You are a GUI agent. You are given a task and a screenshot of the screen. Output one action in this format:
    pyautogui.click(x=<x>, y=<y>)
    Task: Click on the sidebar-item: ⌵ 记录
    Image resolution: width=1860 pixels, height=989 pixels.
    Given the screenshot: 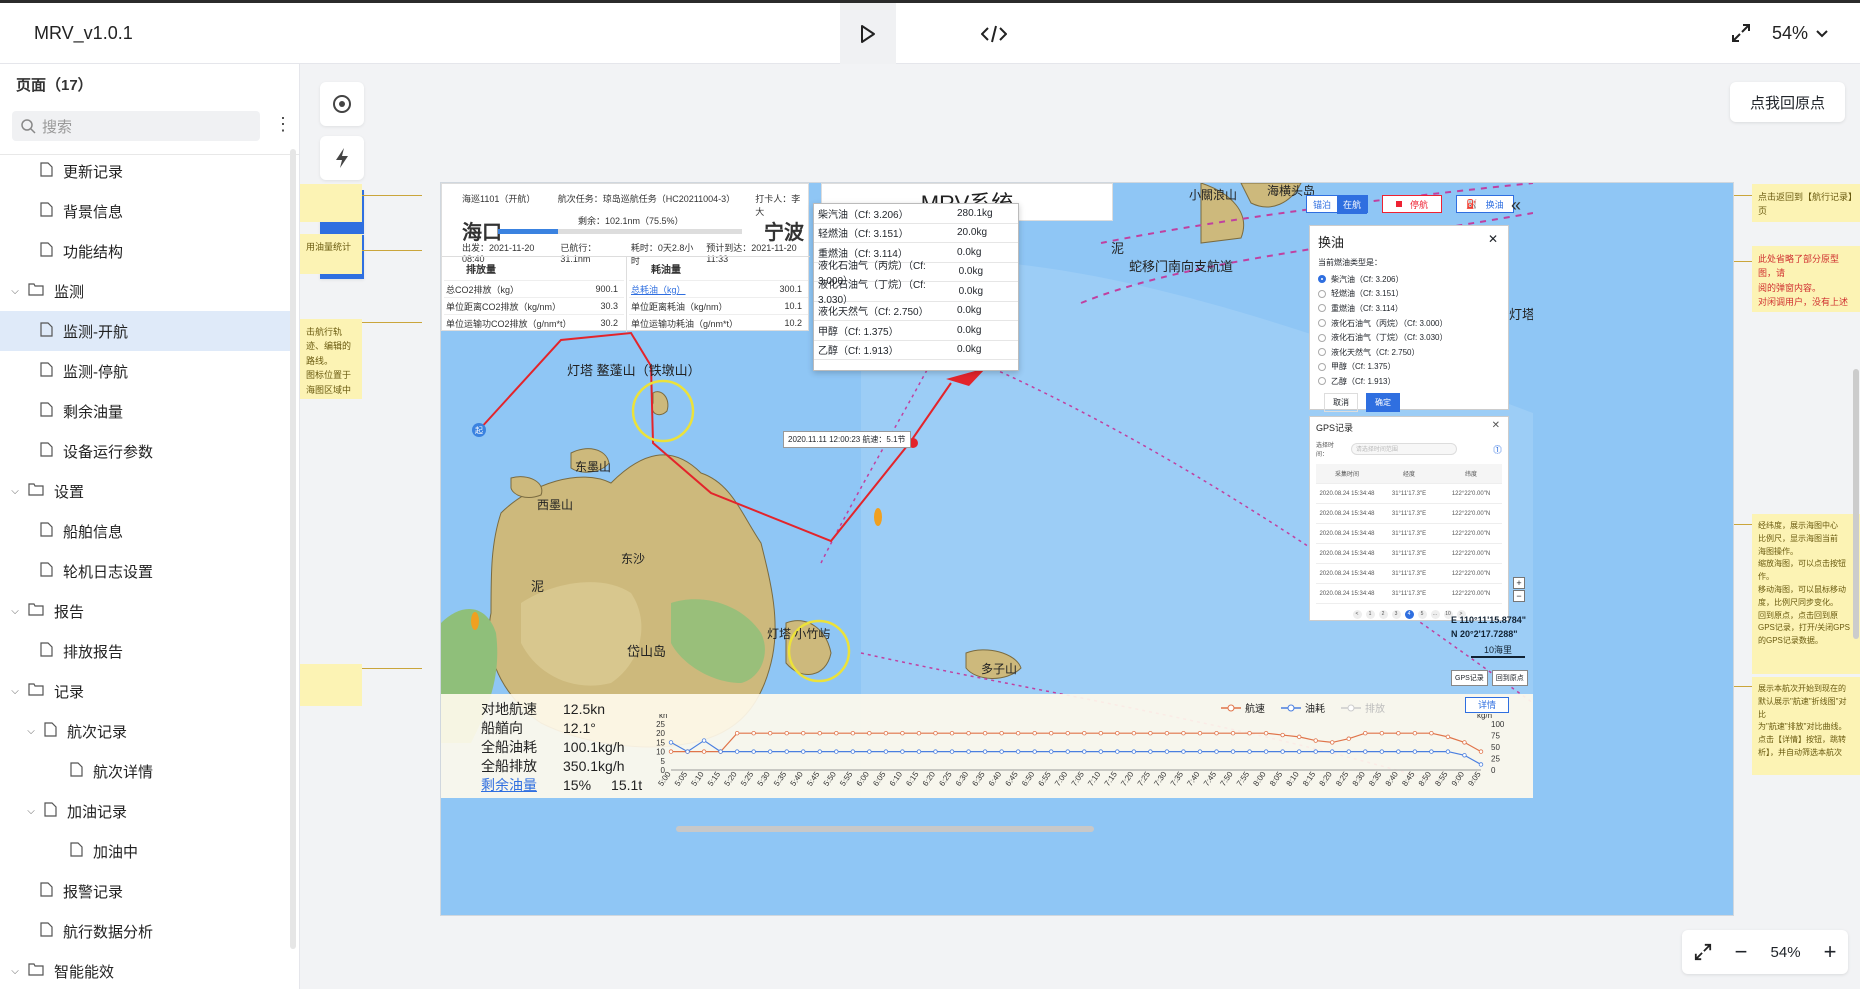 What is the action you would take?
    pyautogui.click(x=145, y=691)
    